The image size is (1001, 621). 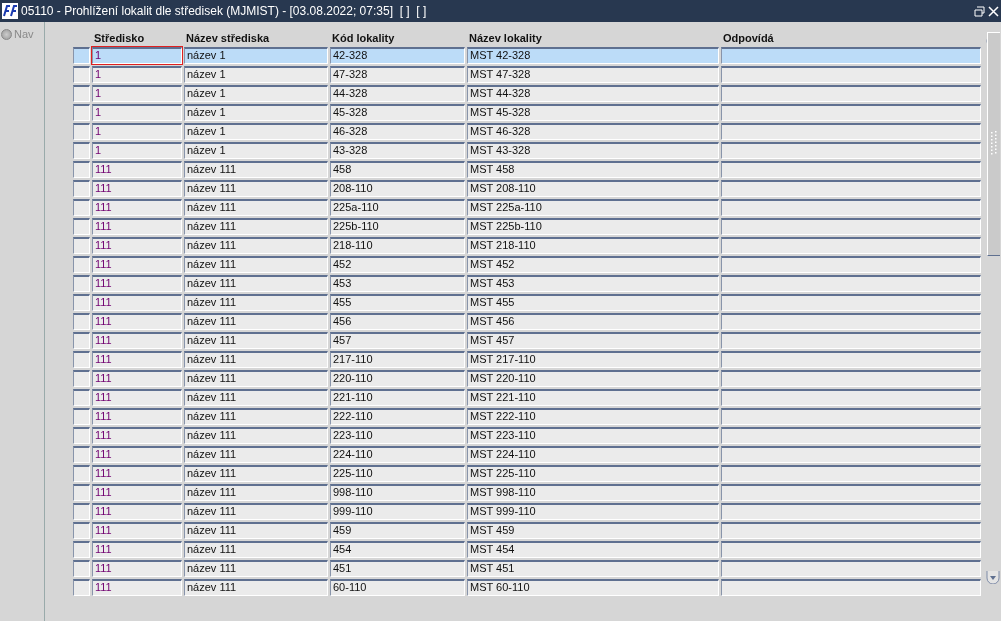 I want to click on table-cell: MST 225a-110, so click(x=593, y=207).